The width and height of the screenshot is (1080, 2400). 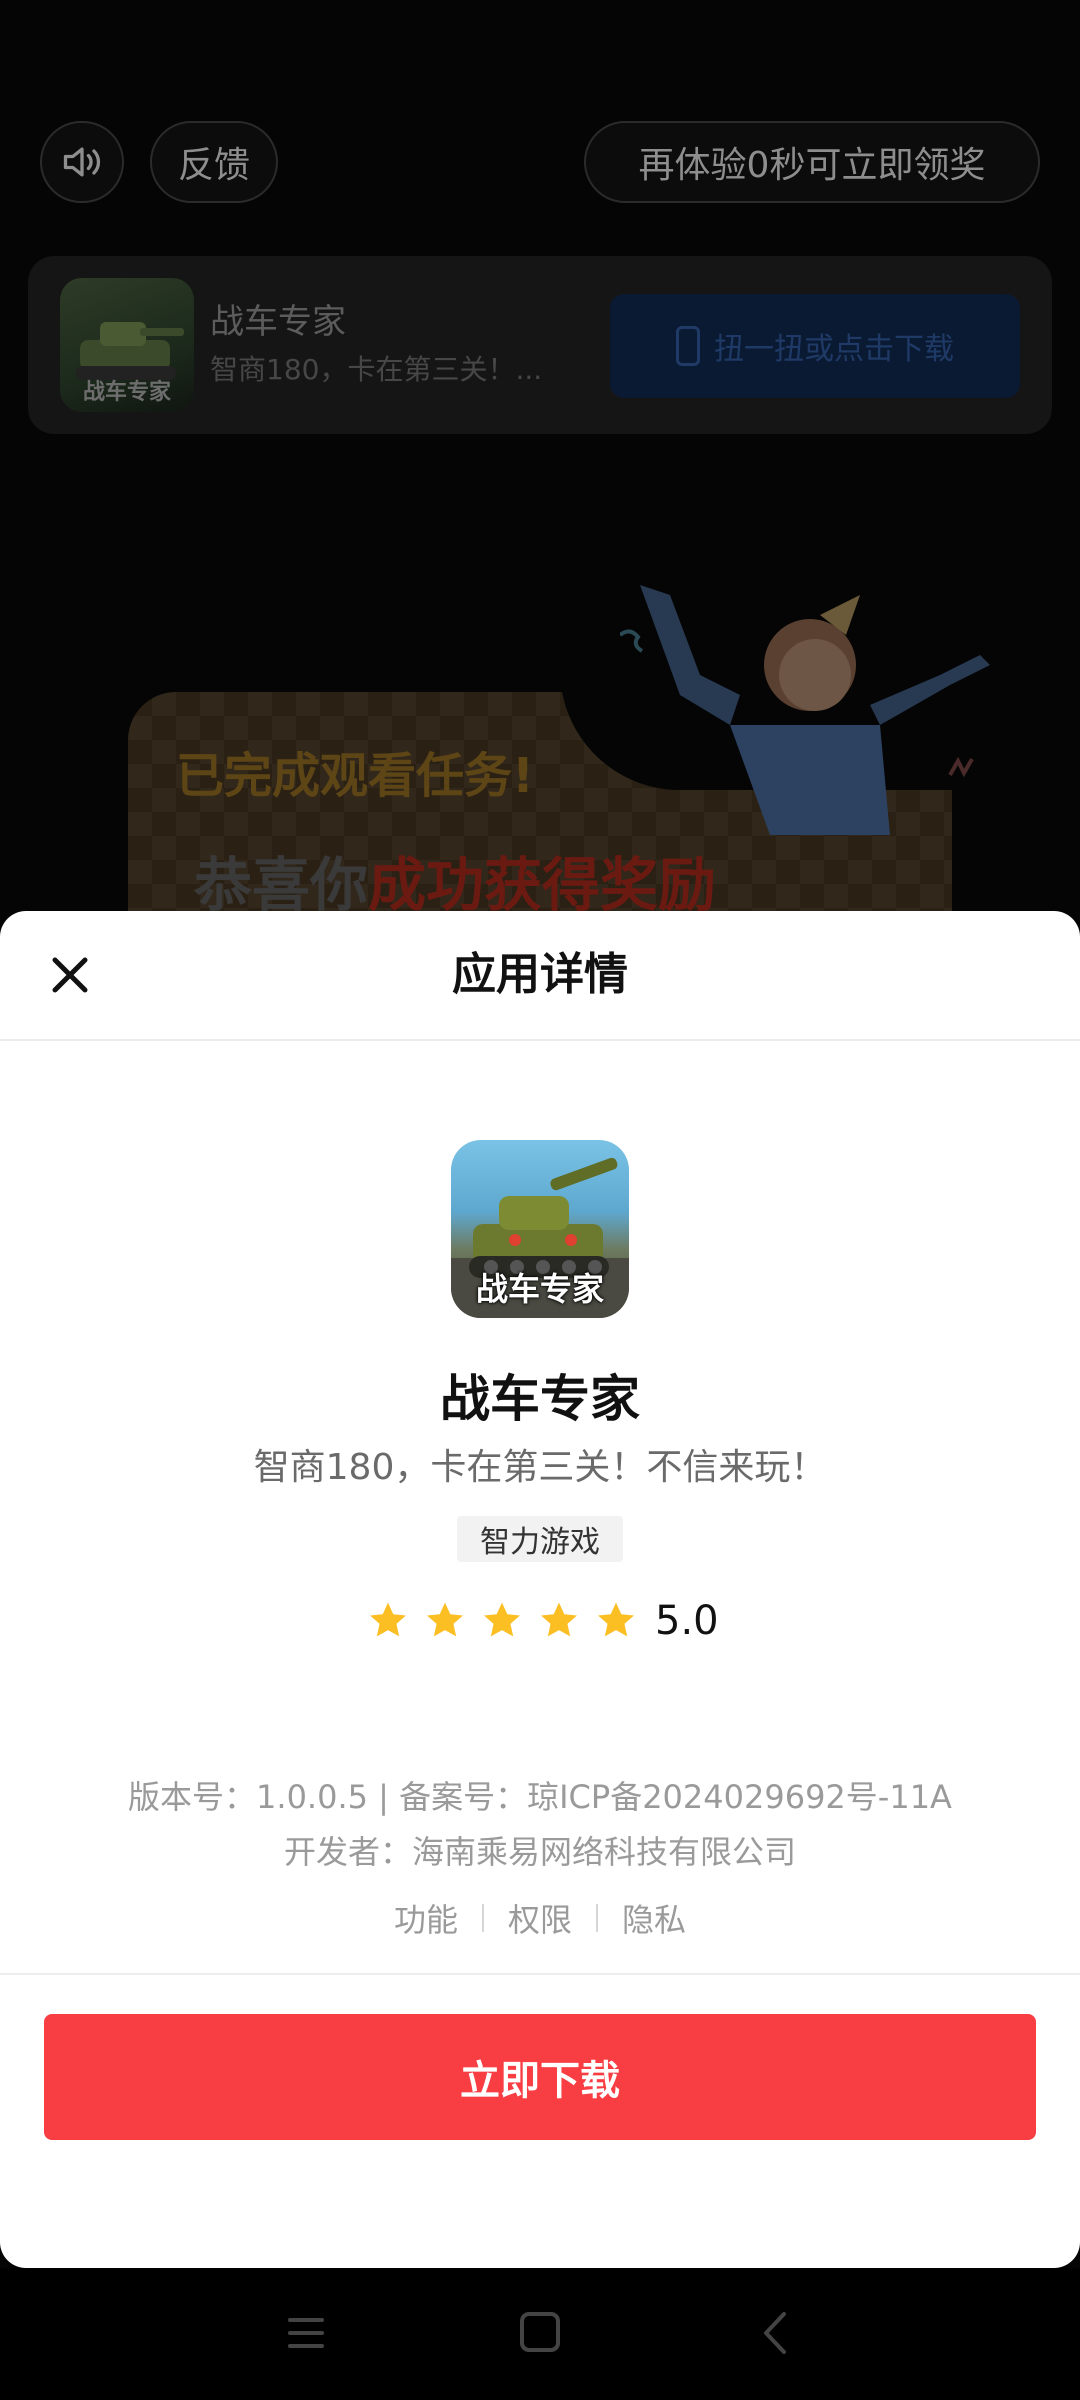 I want to click on ad-download-label: 扭一扭或点击下载, so click(x=834, y=349).